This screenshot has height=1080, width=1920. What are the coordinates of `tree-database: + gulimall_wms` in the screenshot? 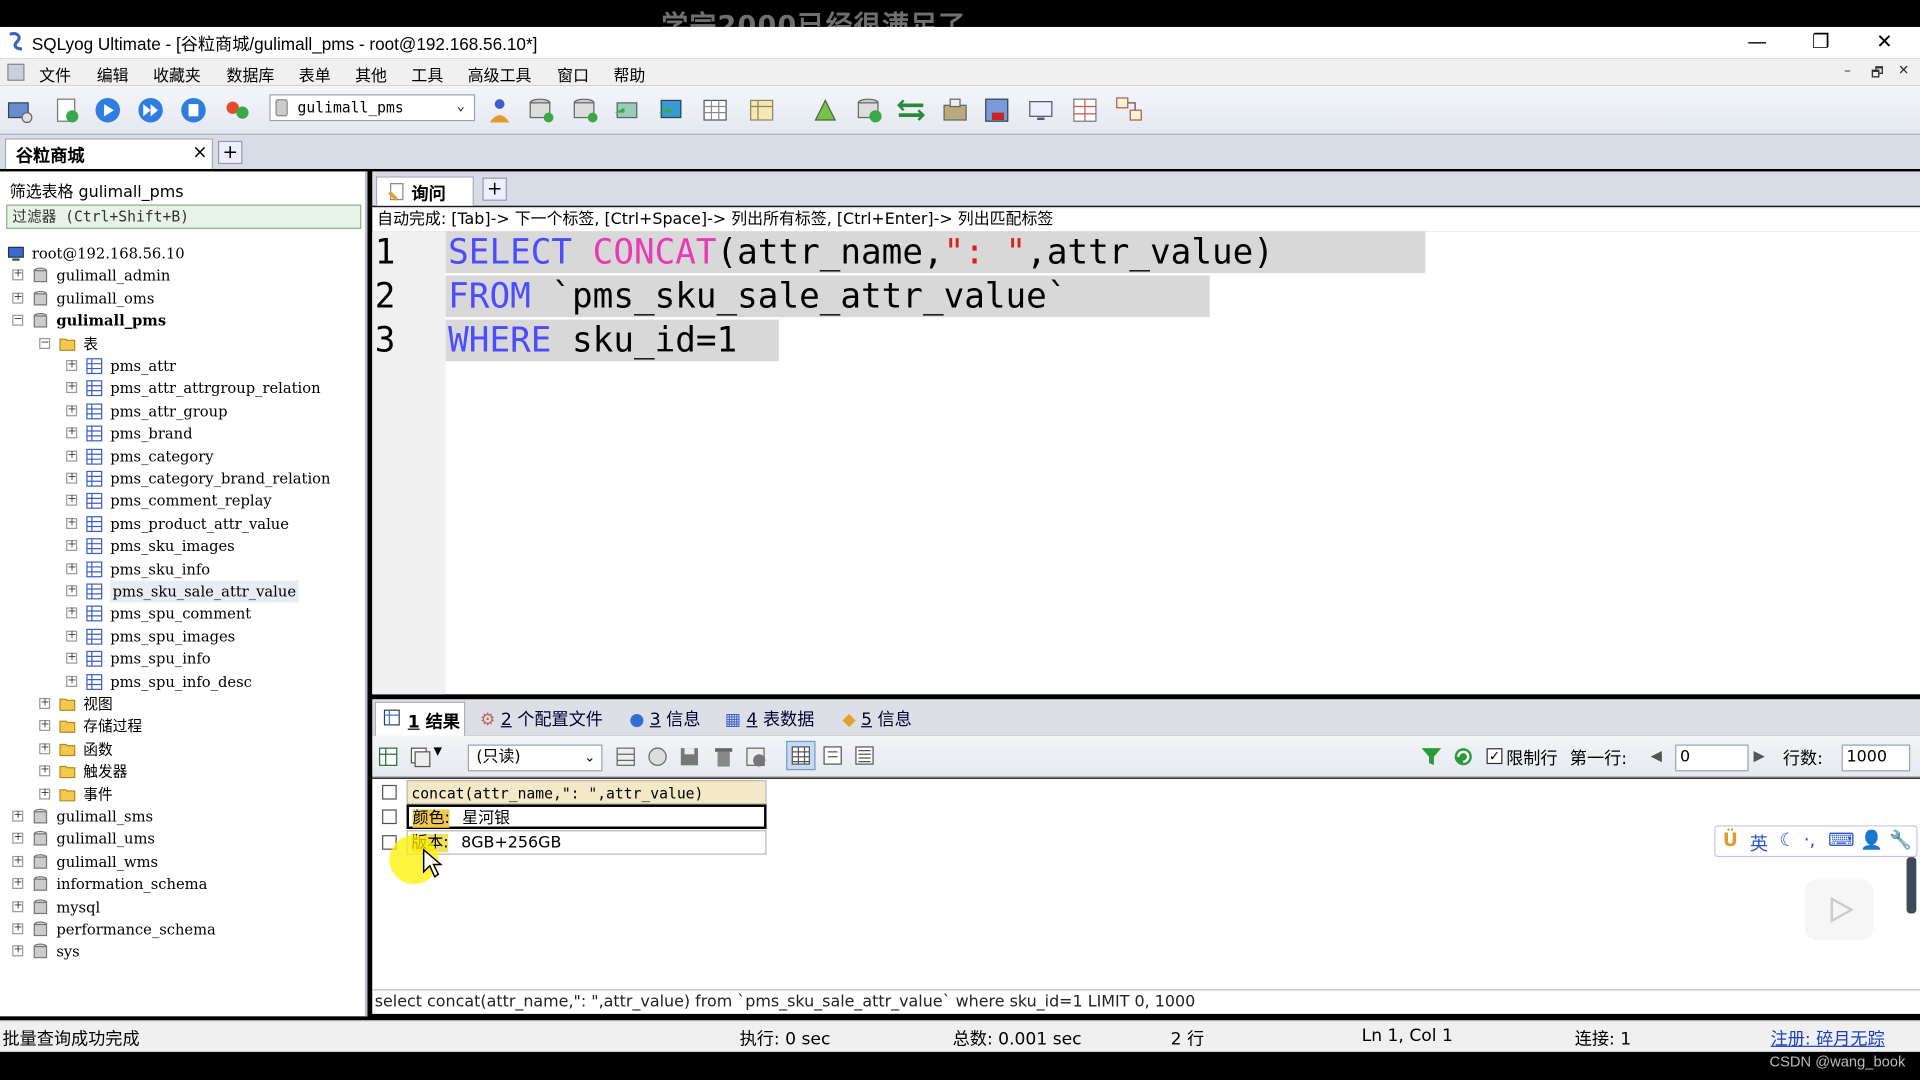 It's located at (181, 862).